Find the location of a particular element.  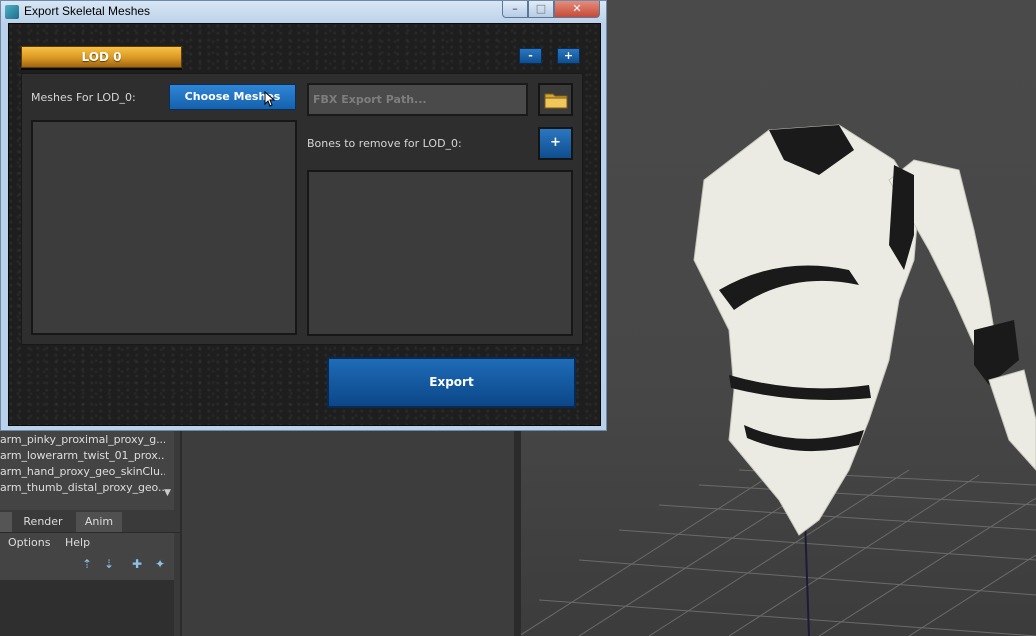

export-button: Export is located at coordinates (451, 382).